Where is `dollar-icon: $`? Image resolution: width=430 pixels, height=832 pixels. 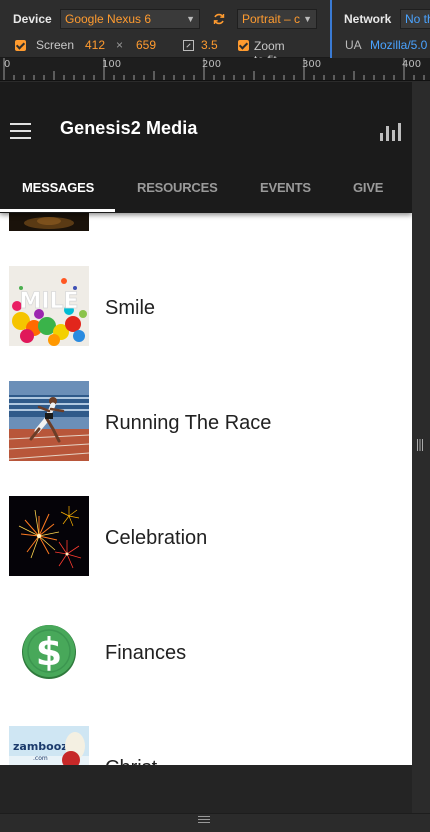
dollar-icon: $ is located at coordinates (49, 651).